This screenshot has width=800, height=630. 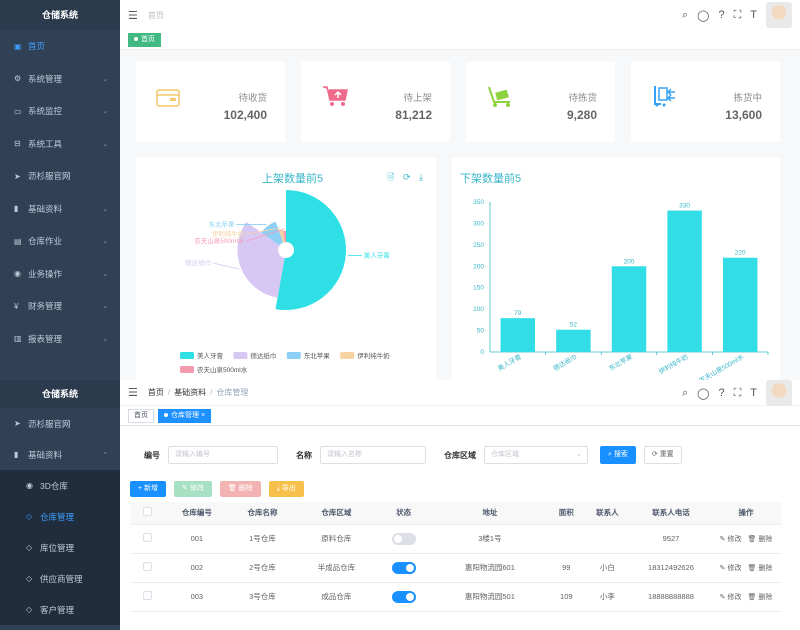 I want to click on add-button: + 新增, so click(x=148, y=489).